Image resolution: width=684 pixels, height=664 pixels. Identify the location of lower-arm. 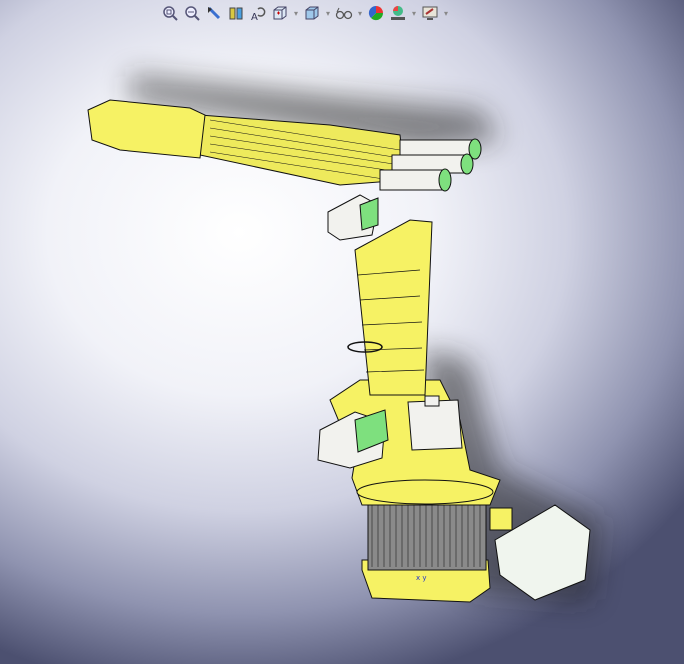
(393, 307).